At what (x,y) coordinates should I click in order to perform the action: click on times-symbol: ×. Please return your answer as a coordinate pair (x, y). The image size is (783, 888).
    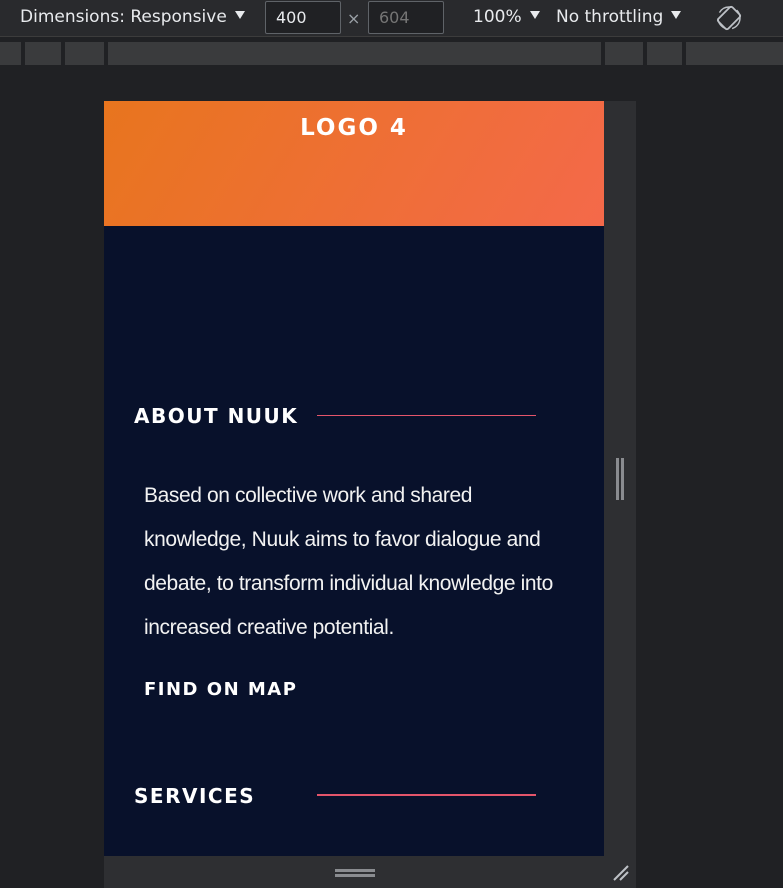
    Looking at the image, I should click on (354, 18).